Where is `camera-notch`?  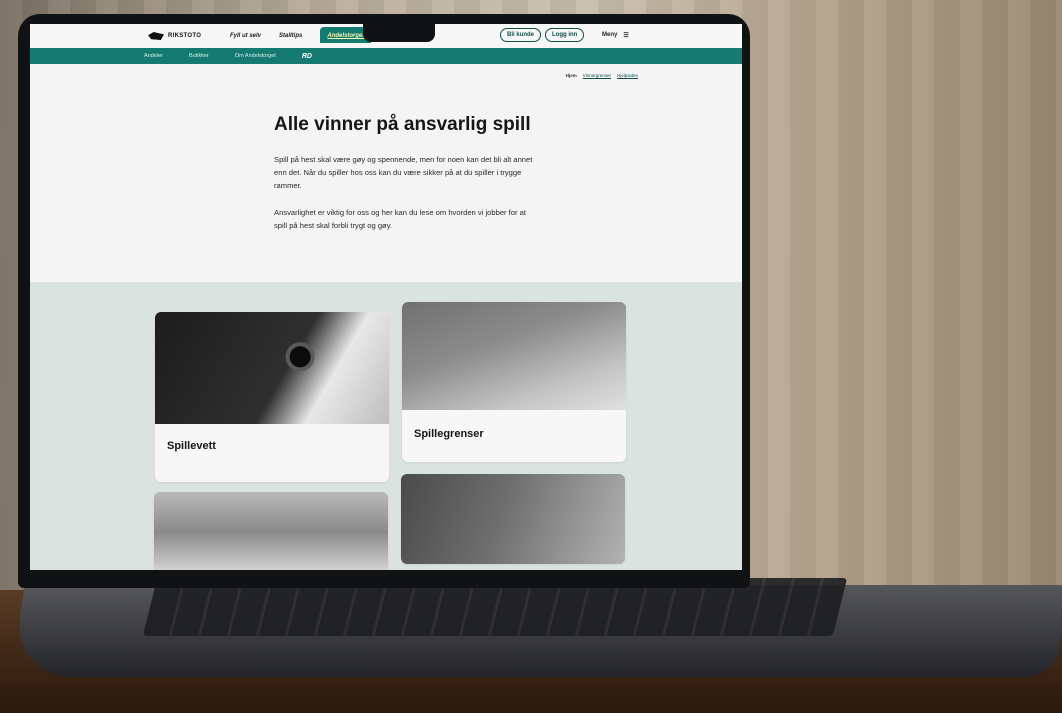 camera-notch is located at coordinates (399, 33).